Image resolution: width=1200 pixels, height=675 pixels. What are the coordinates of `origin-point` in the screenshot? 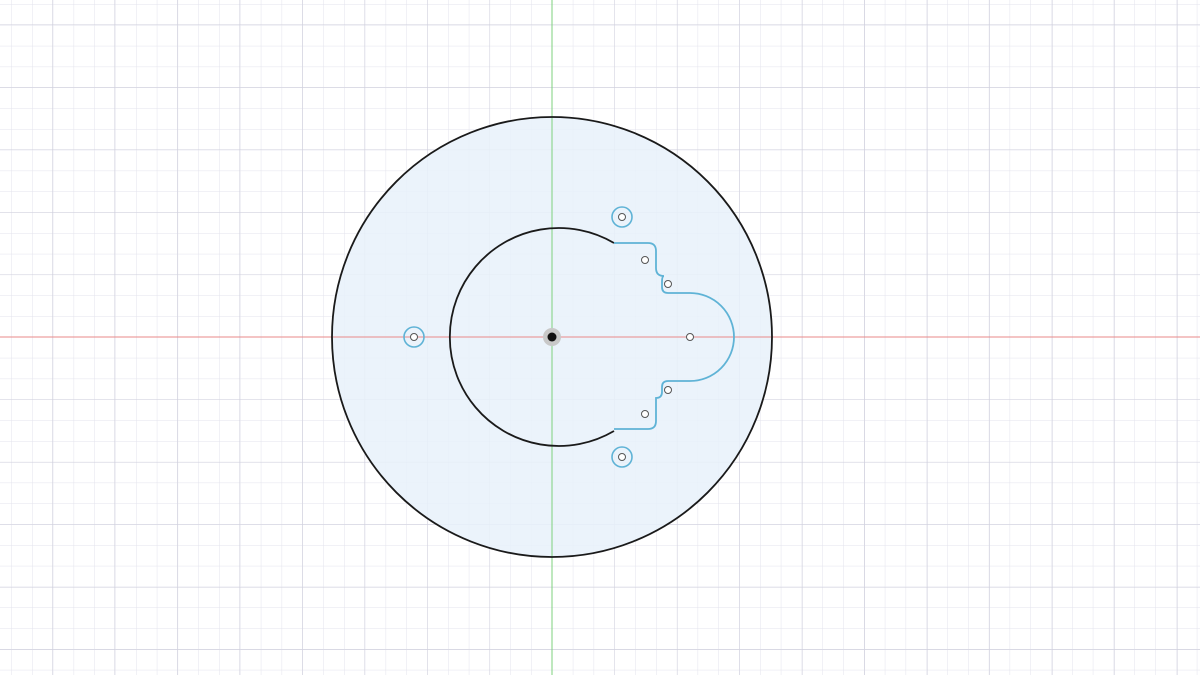 It's located at (552, 337).